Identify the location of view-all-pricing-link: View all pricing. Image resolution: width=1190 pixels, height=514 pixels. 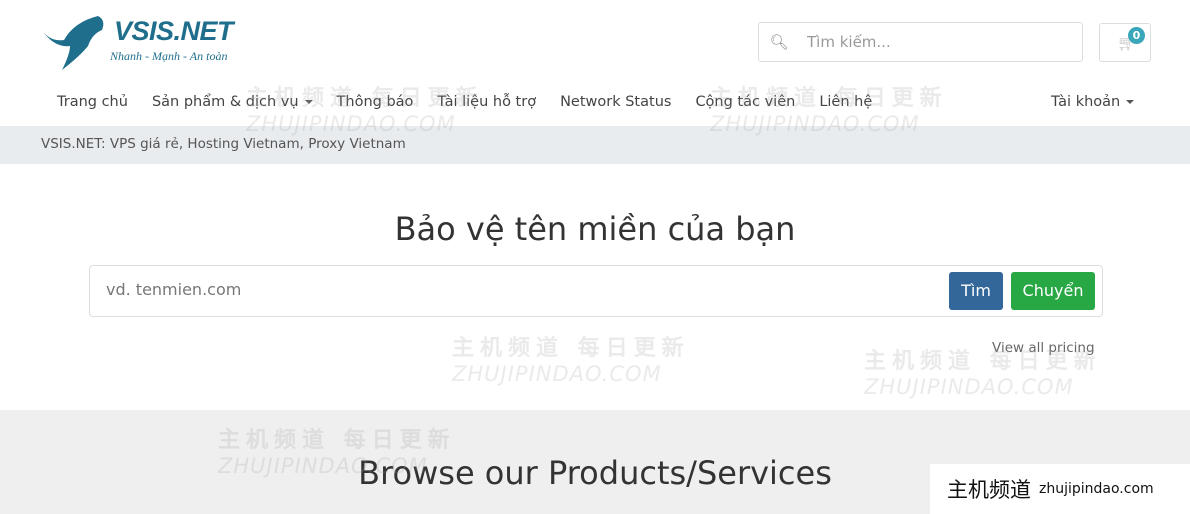
(1043, 348).